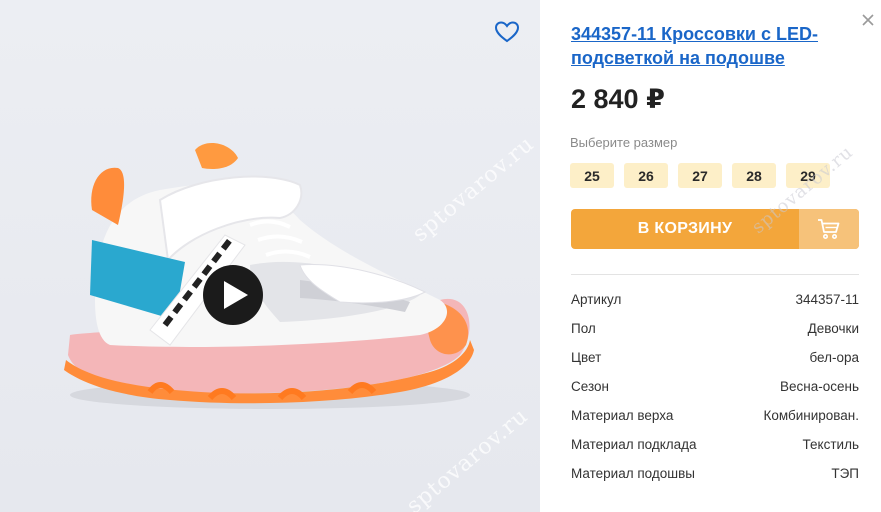 The image size is (881, 512). Describe the element at coordinates (592, 175) in the screenshot. I see `size-option: 25` at that location.